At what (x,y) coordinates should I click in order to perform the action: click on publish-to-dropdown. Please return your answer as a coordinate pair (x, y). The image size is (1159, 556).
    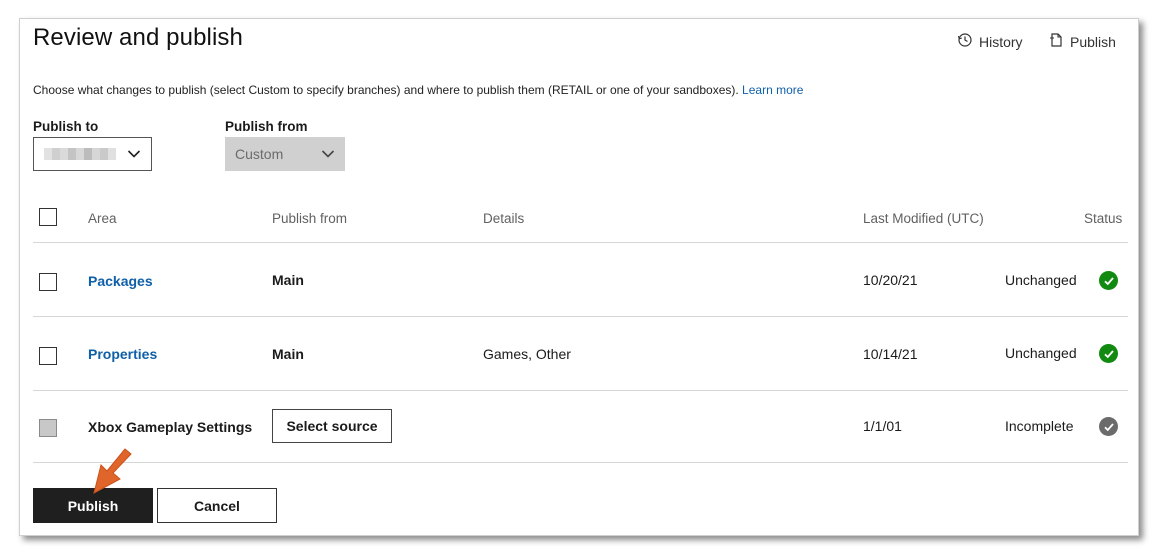
    Looking at the image, I should click on (92, 154).